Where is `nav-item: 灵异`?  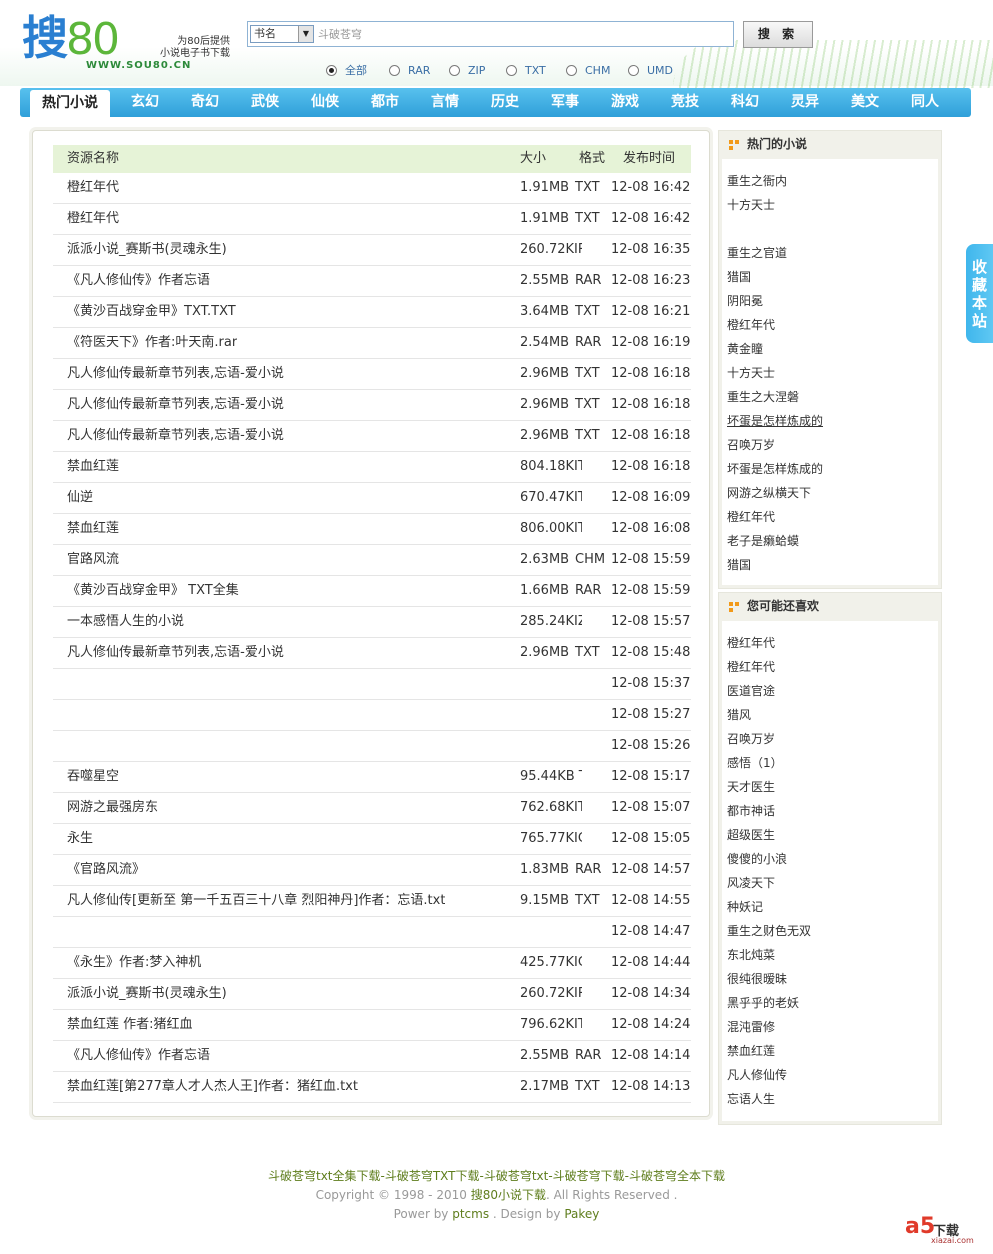 nav-item: 灵异 is located at coordinates (805, 102).